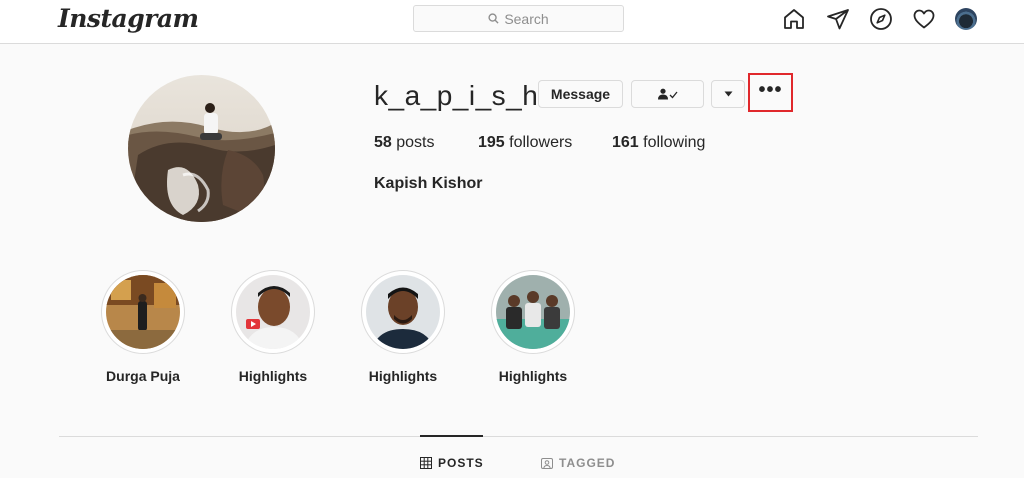  Describe the element at coordinates (426, 463) in the screenshot. I see `grid-icon` at that location.